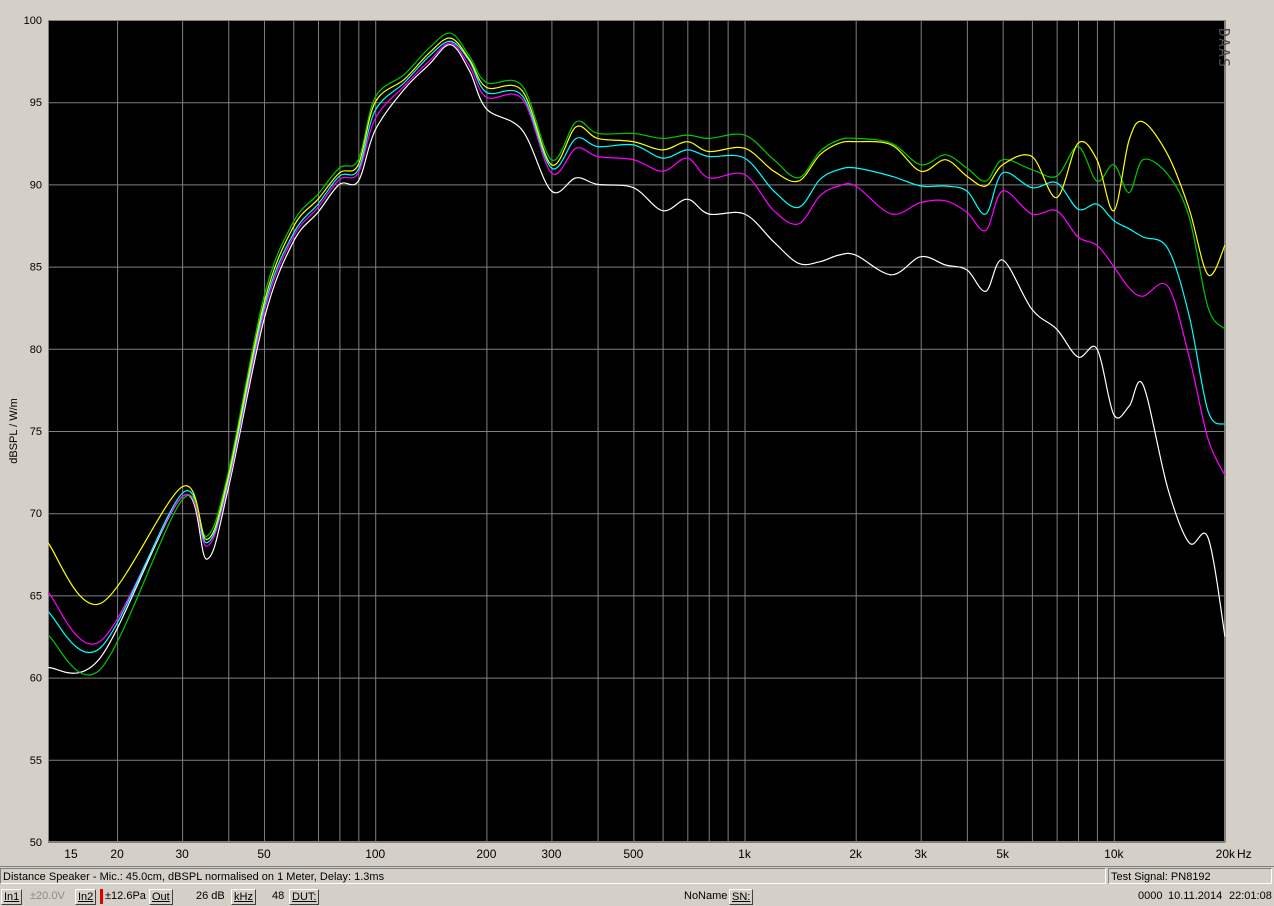  What do you see at coordinates (278, 896) in the screenshot?
I see `sample-rate-label: 48` at bounding box center [278, 896].